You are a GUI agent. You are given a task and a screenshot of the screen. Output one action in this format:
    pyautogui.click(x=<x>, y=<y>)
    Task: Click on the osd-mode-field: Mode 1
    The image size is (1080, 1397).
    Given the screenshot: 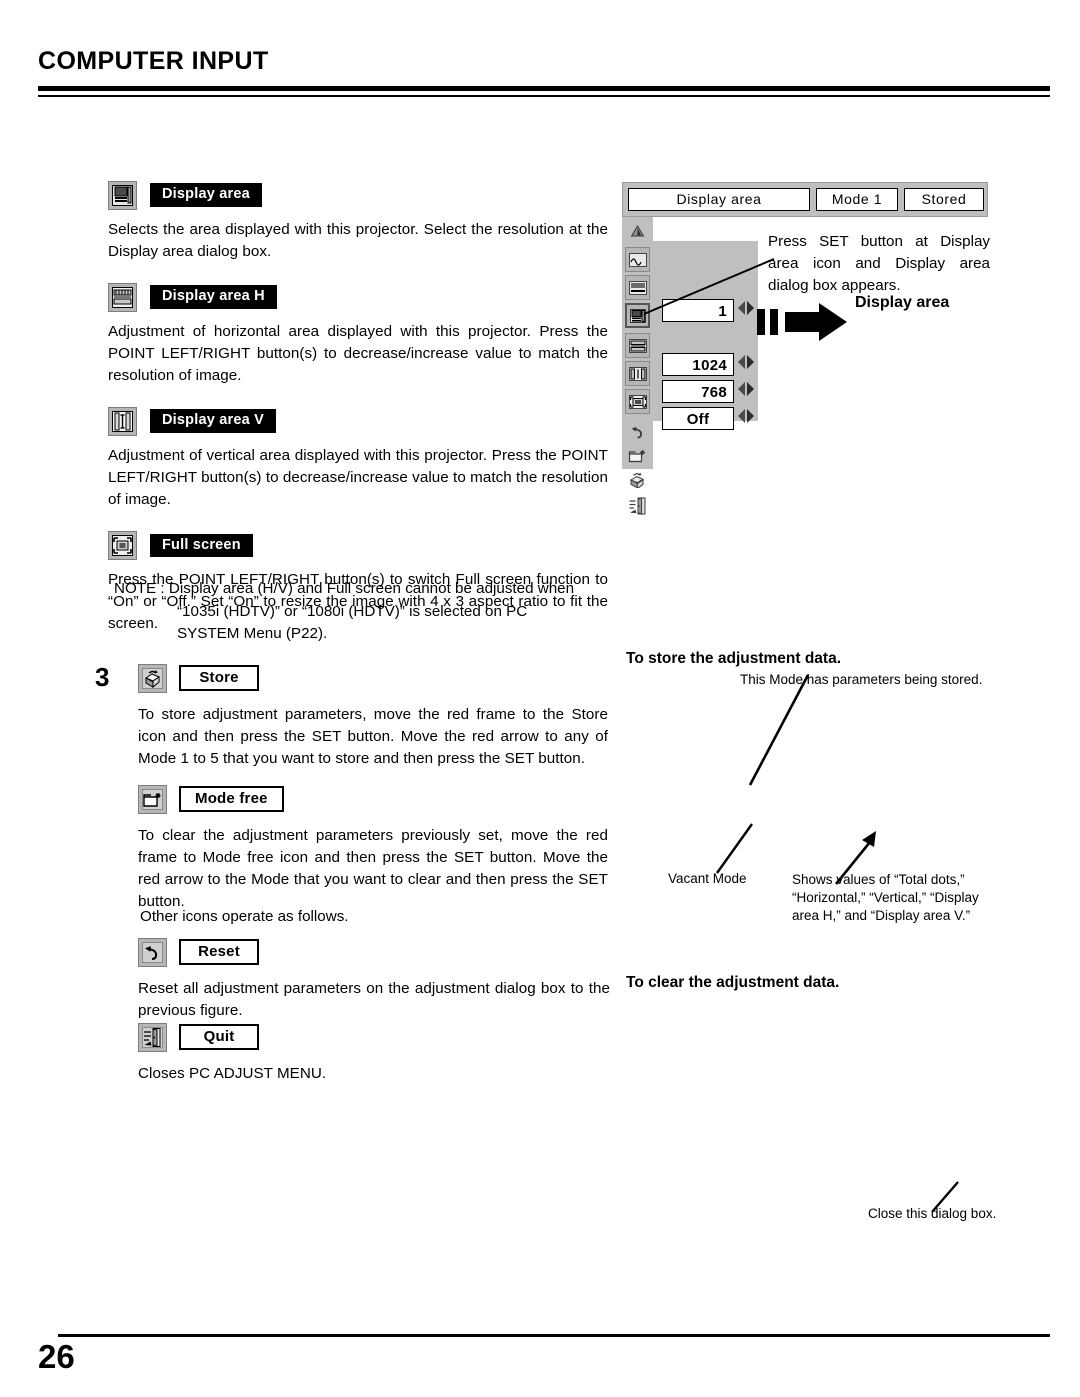 What is the action you would take?
    pyautogui.click(x=857, y=199)
    